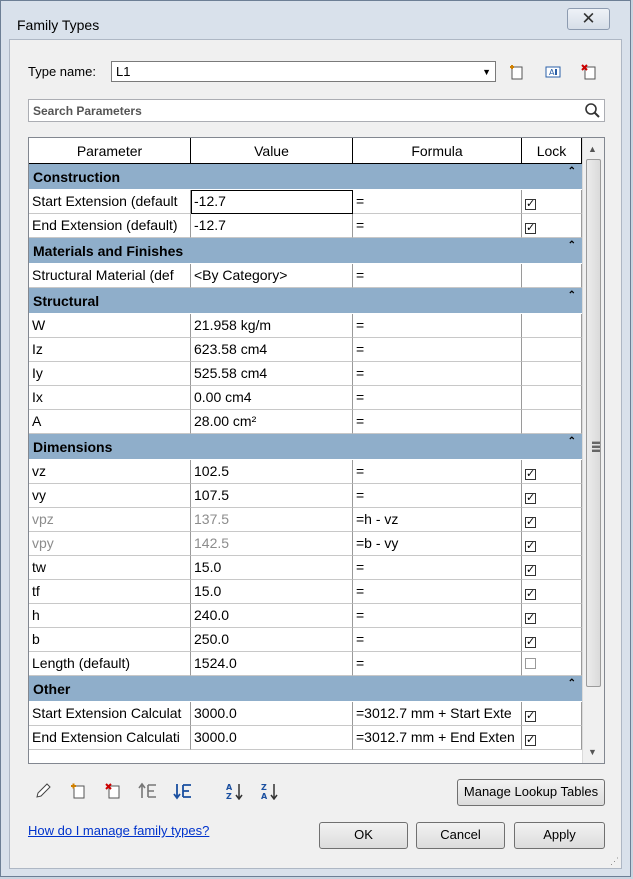 The width and height of the screenshot is (633, 879). Describe the element at coordinates (559, 835) in the screenshot. I see `apply-button: Apply` at that location.